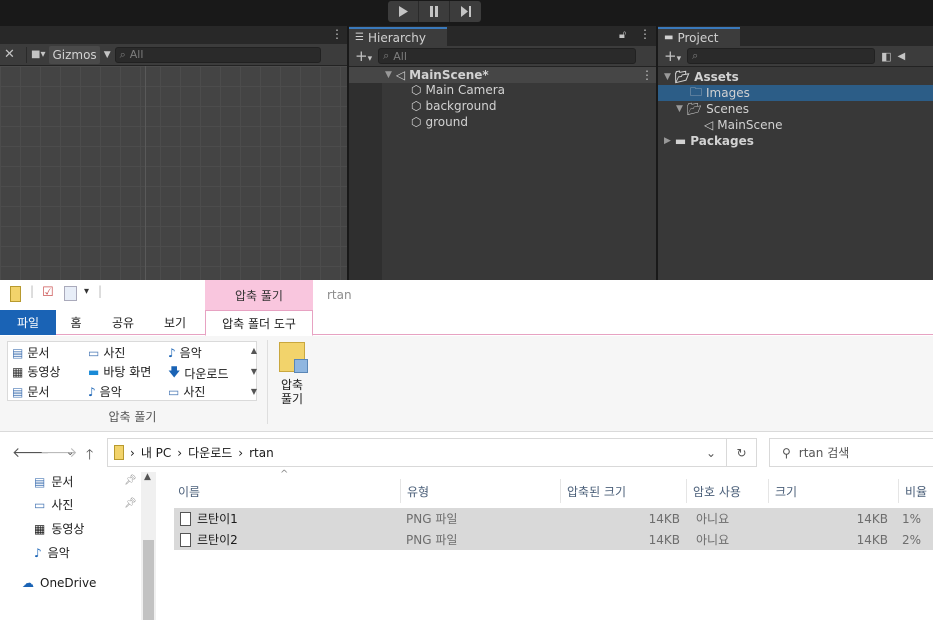  Describe the element at coordinates (833, 491) in the screenshot. I see `column-header-size: 크기` at that location.